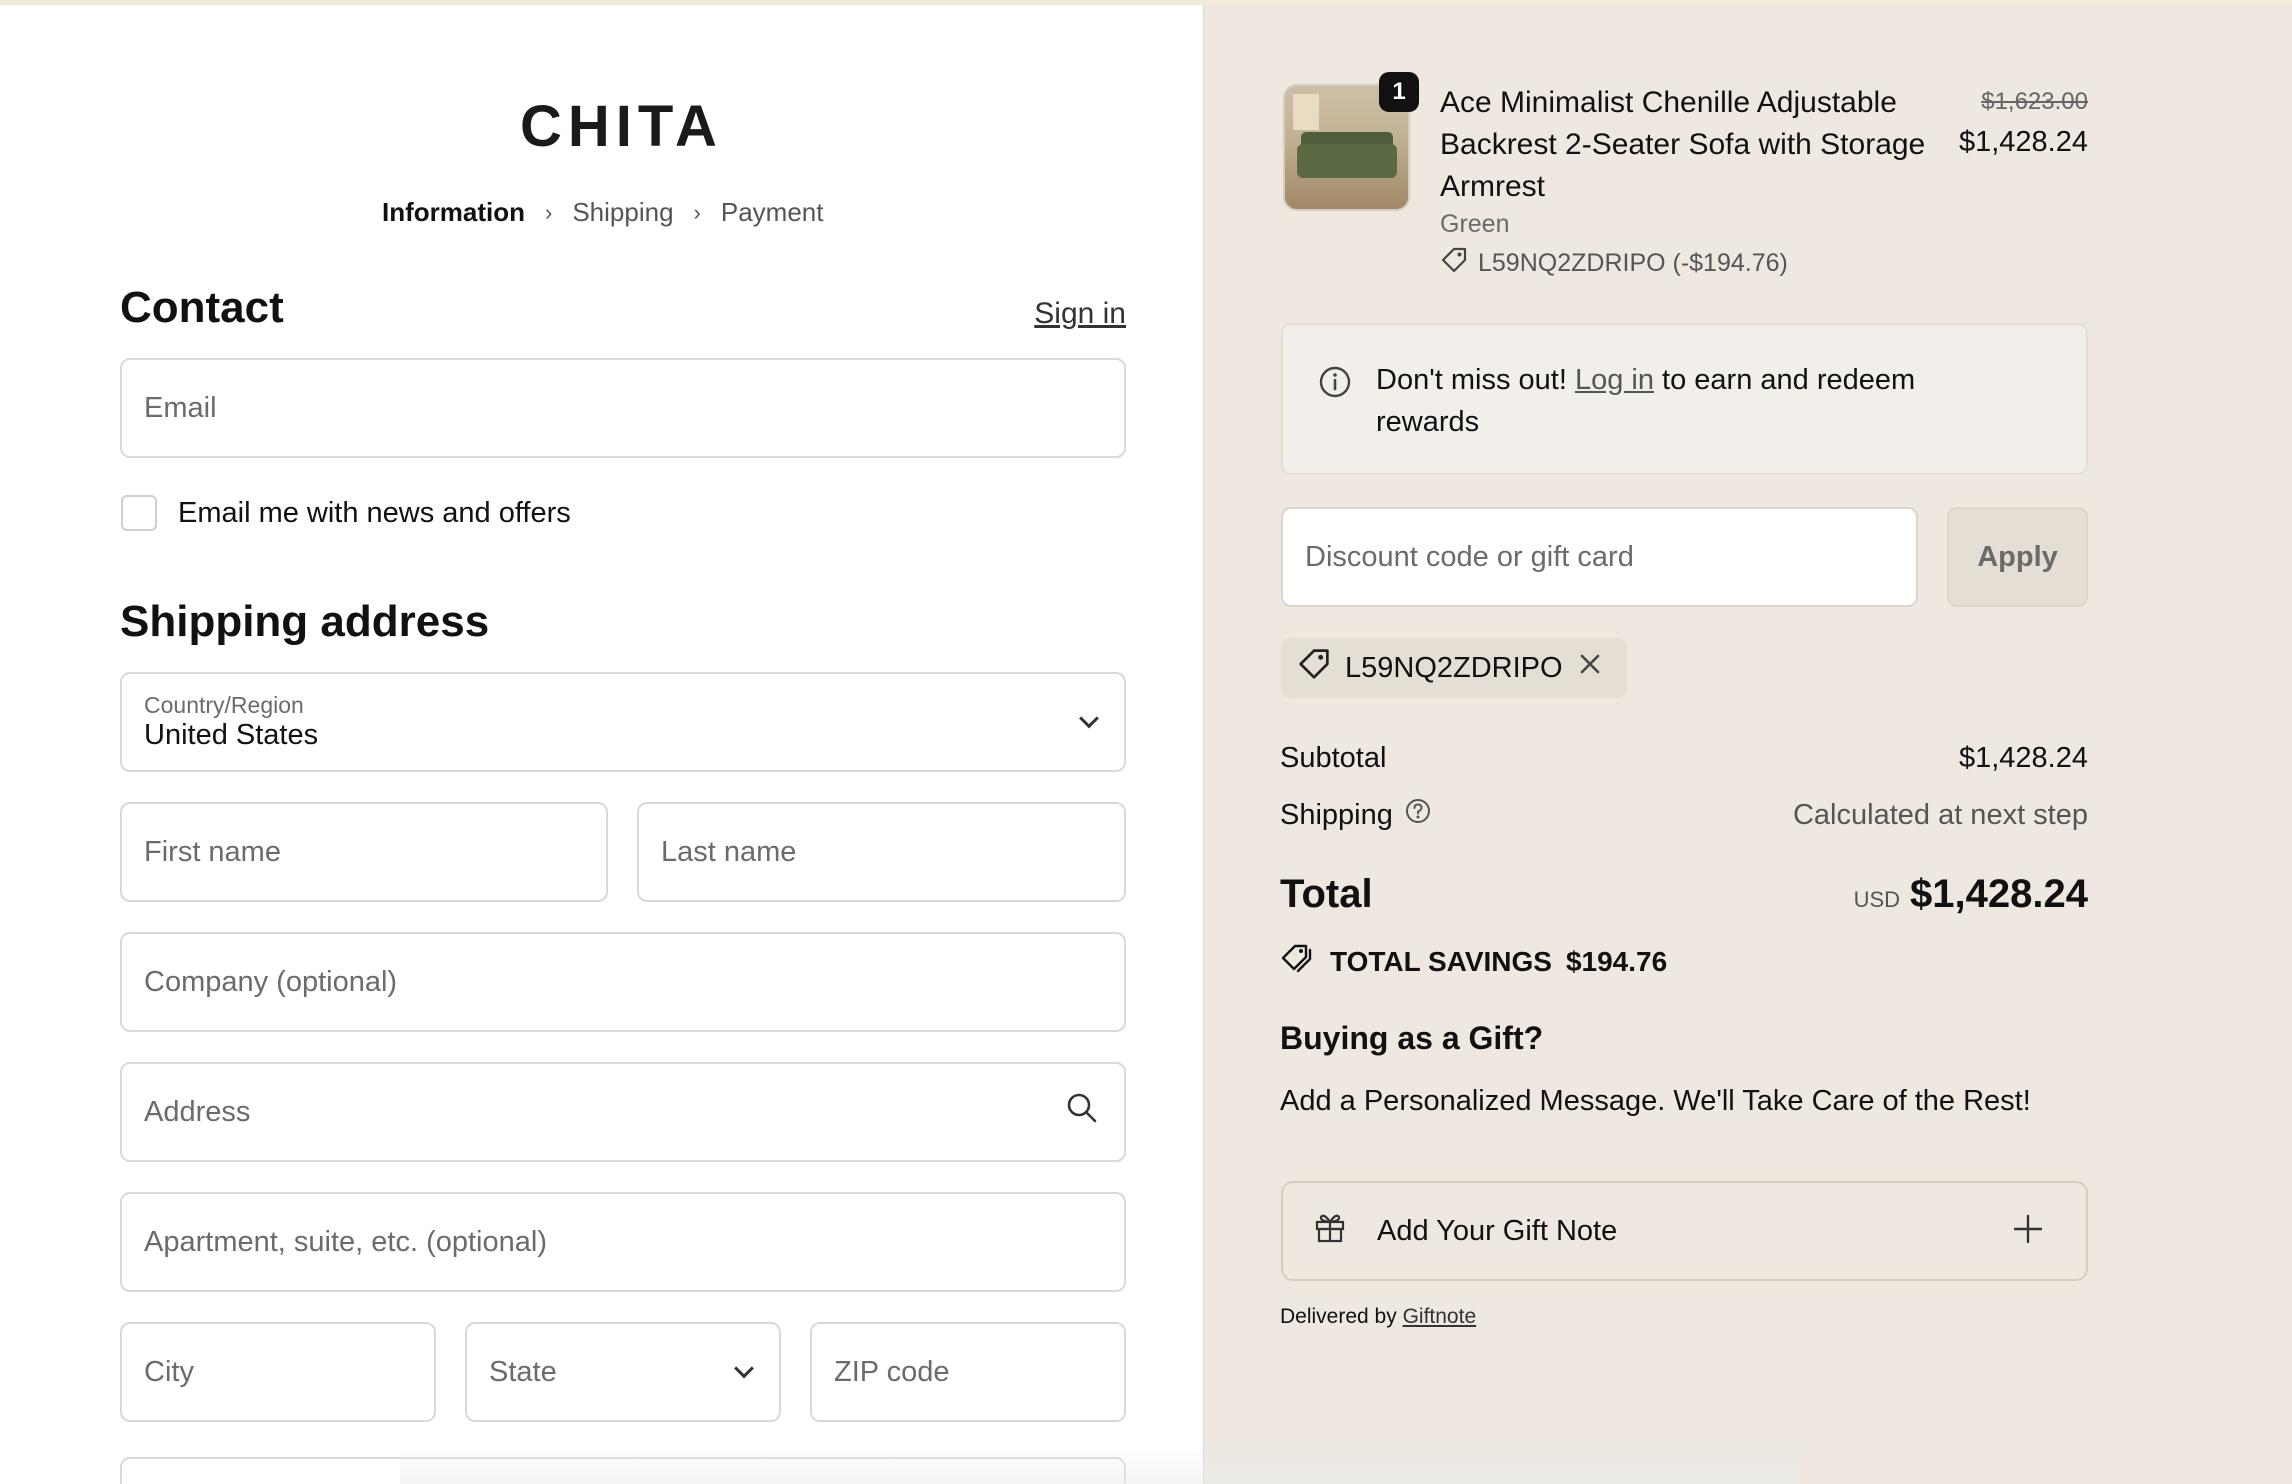 The image size is (2292, 1484). What do you see at coordinates (374, 513) in the screenshot?
I see `newsletter-label: Email me with news and offers` at bounding box center [374, 513].